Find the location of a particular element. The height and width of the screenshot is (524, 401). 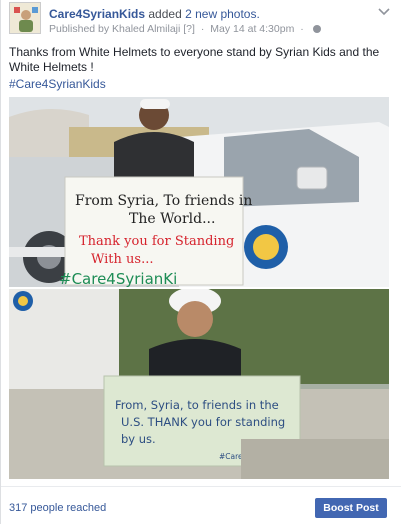

post-timestamp: May 14 at 4:30pm is located at coordinates (252, 29).